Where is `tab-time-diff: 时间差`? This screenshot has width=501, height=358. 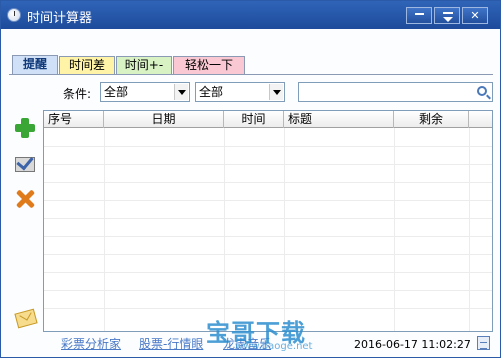
tab-time-diff: 时间差 is located at coordinates (87, 65).